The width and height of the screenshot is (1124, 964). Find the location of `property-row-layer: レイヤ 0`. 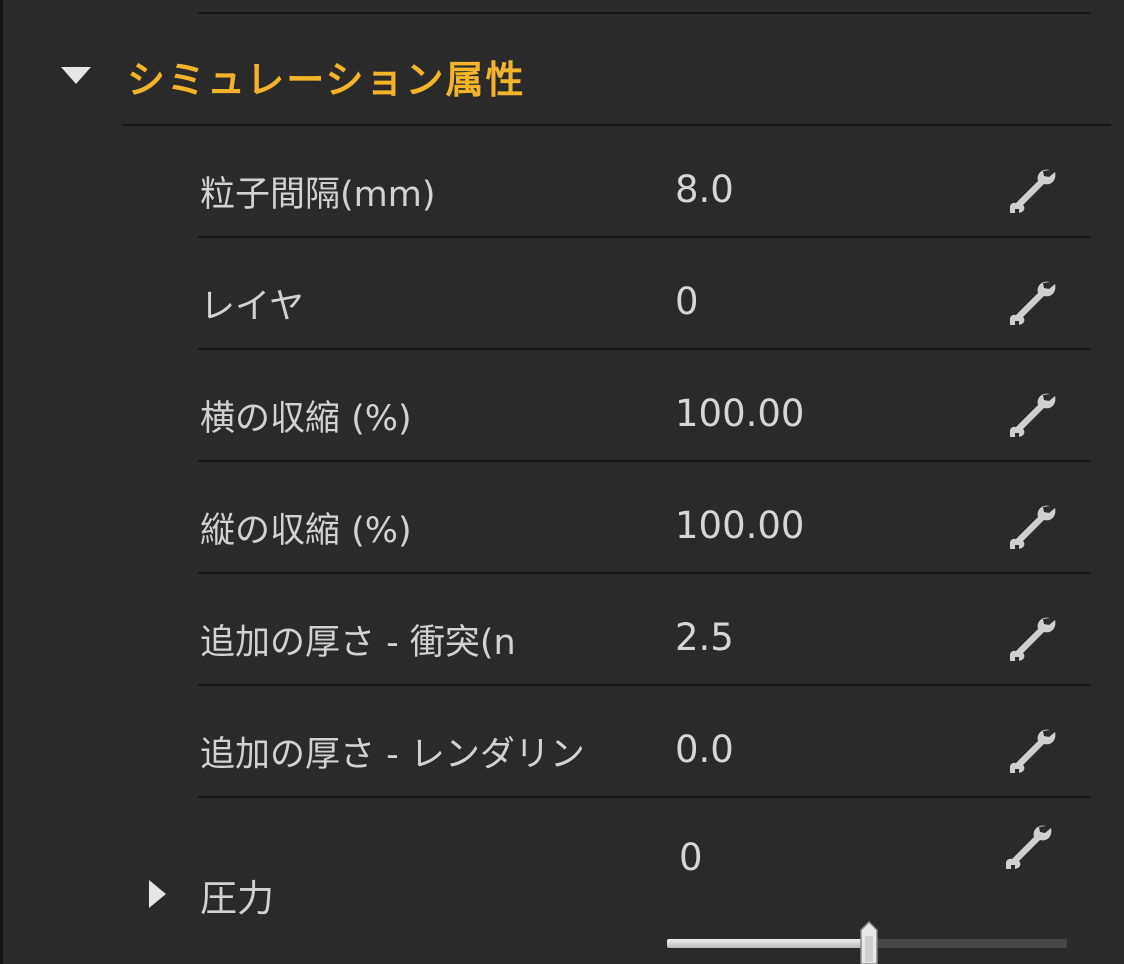

property-row-layer: レイヤ 0 is located at coordinates (644, 294).